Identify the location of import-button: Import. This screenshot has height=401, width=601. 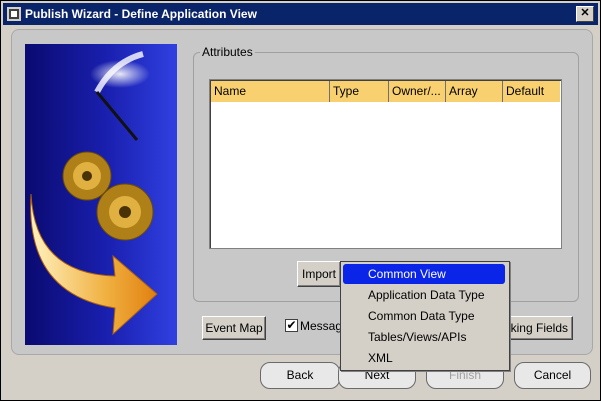
(319, 274).